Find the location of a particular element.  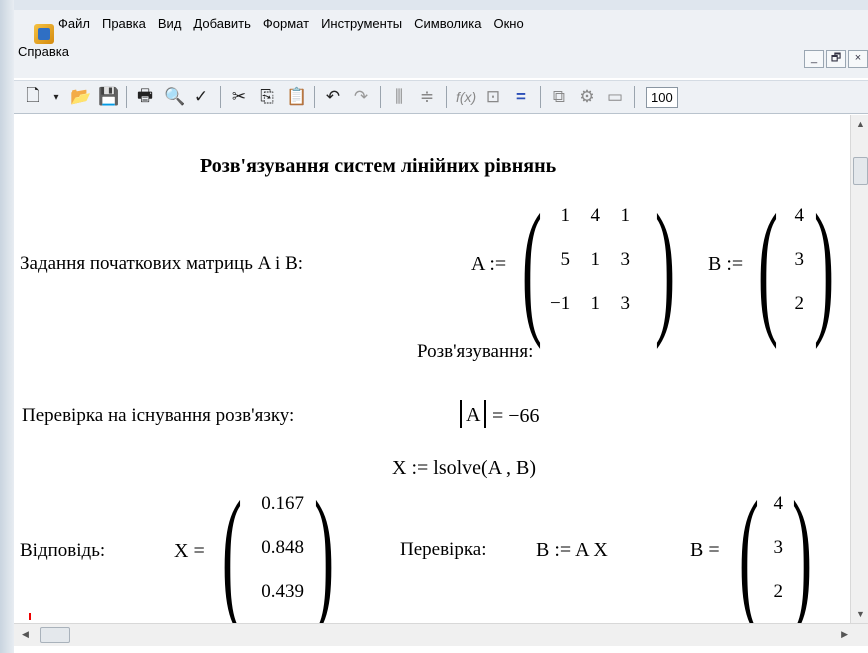

matrix-X: 0.167 0.848 0.439 is located at coordinates (273, 548).